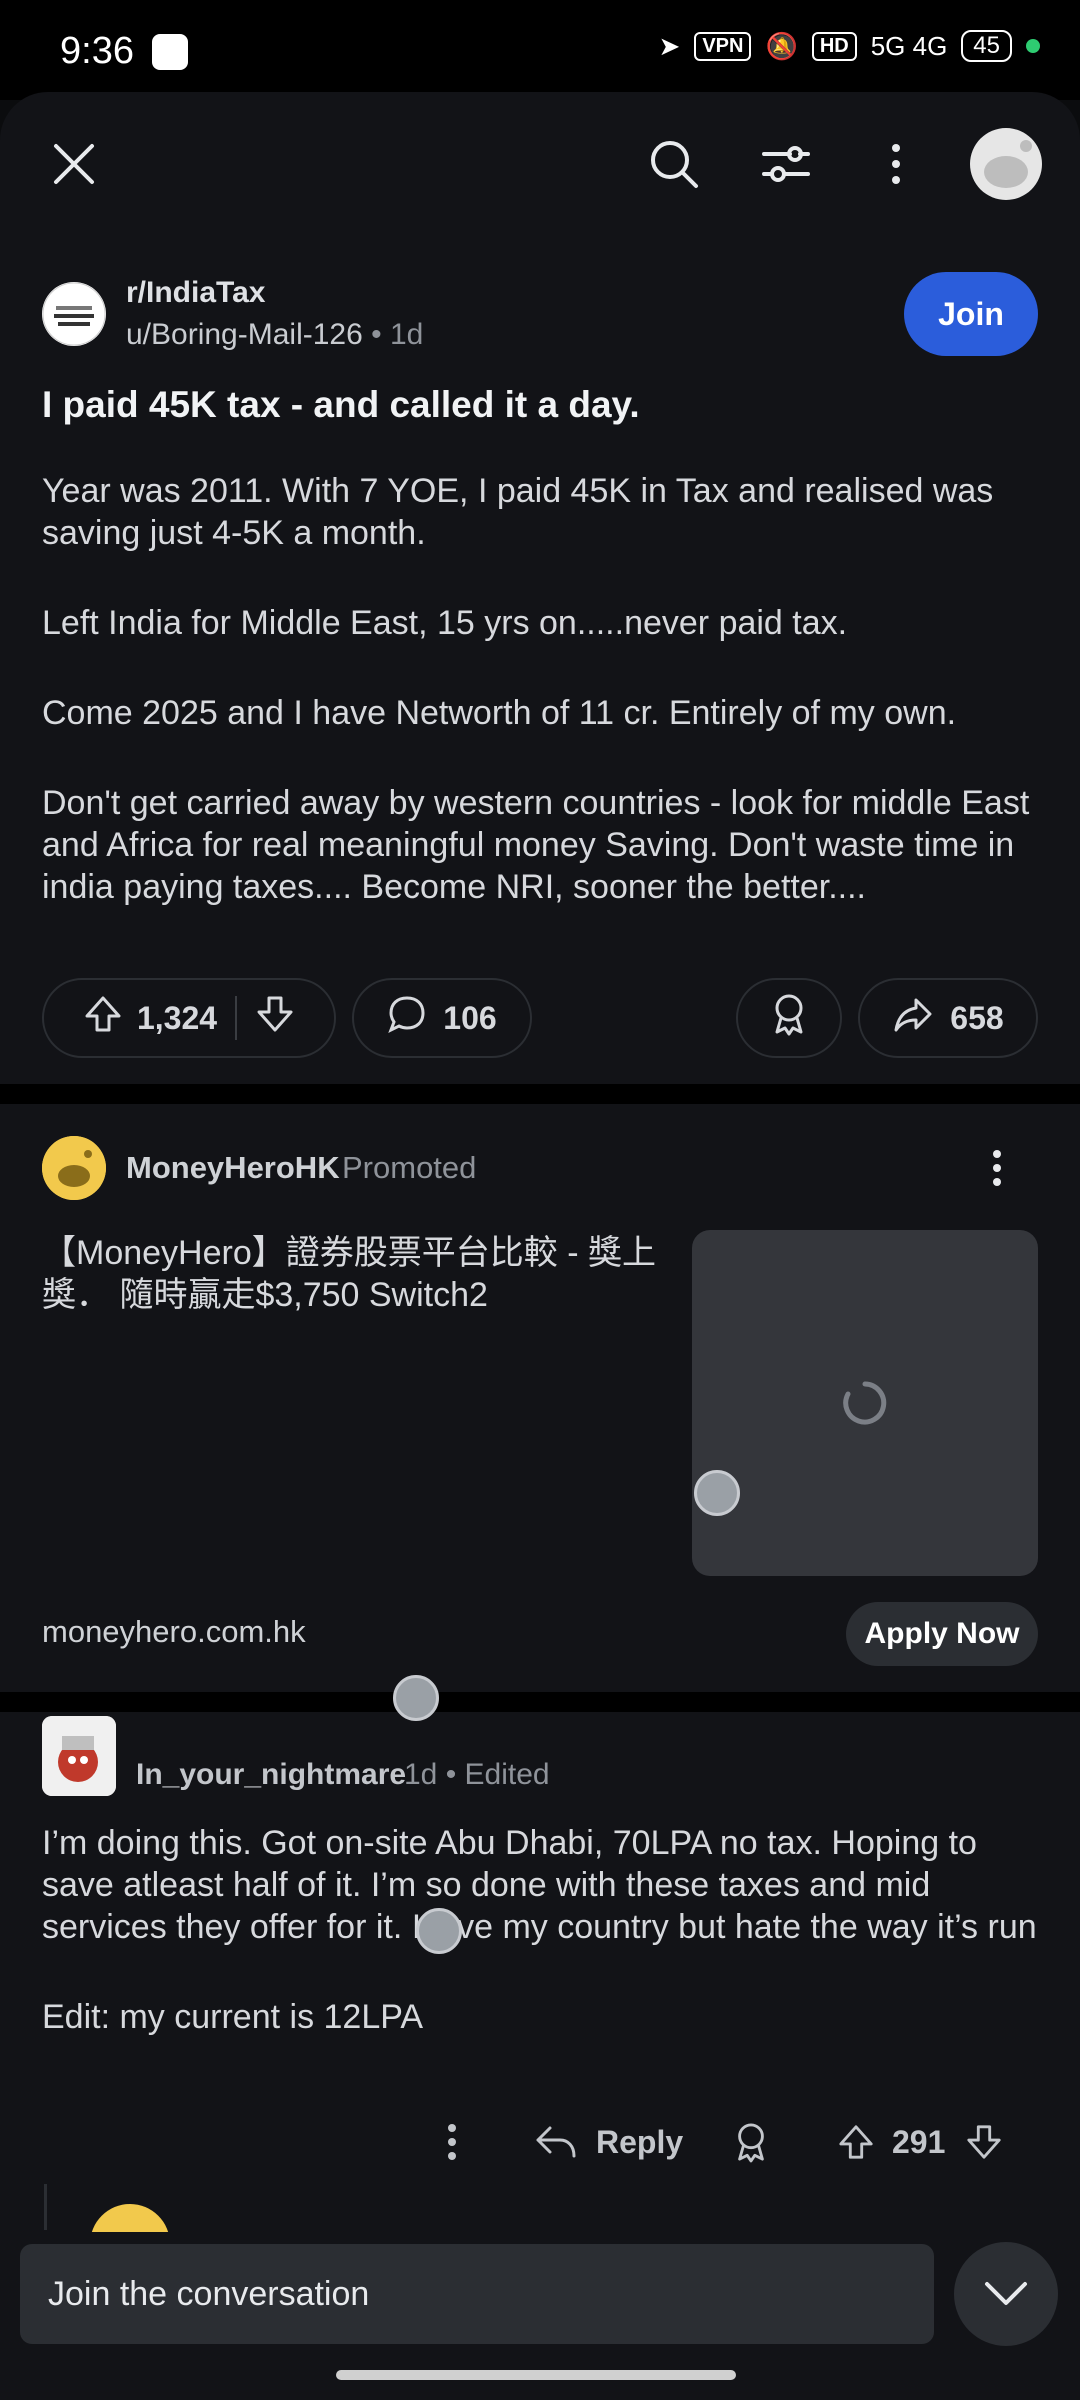 Image resolution: width=1080 pixels, height=2400 pixels. What do you see at coordinates (271, 1775) in the screenshot?
I see `commenter-username: In_your_nightmare` at bounding box center [271, 1775].